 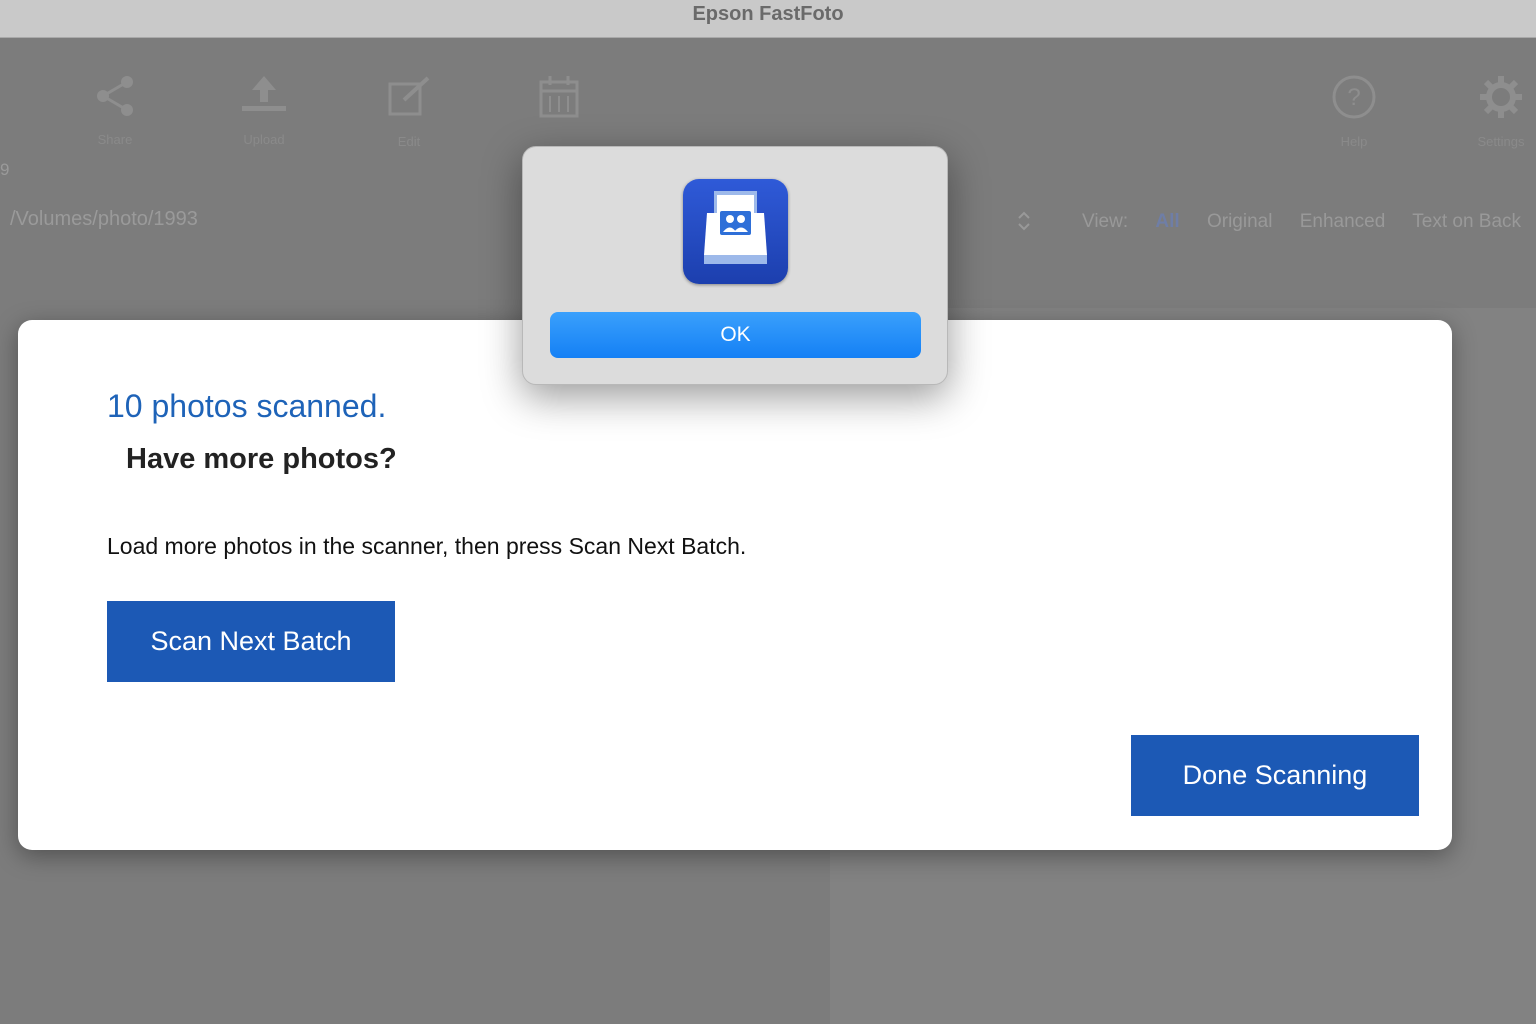 What do you see at coordinates (5, 169) in the screenshot?
I see `photo-count-fragment: 9` at bounding box center [5, 169].